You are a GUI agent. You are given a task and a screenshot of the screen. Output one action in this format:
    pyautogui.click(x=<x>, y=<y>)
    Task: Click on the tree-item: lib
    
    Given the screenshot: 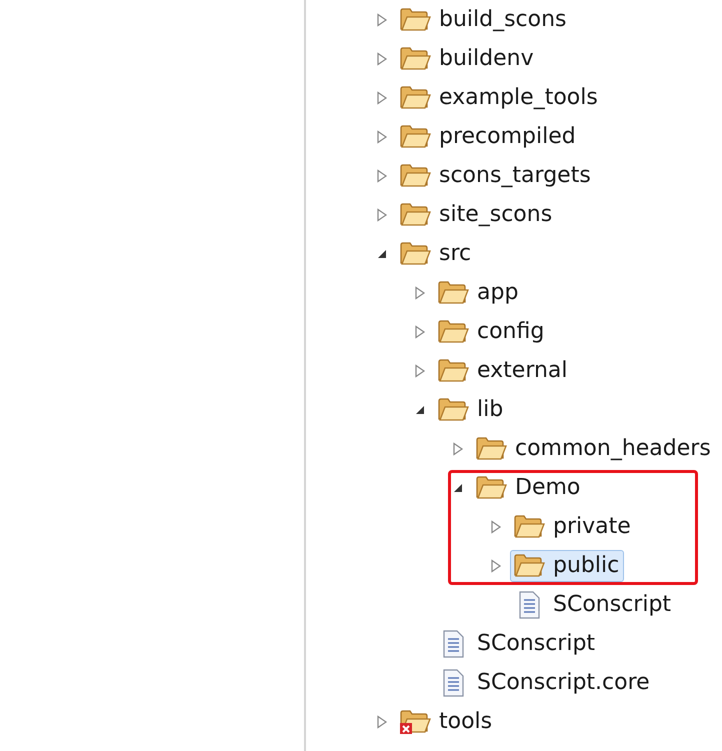 What is the action you would take?
    pyautogui.click(x=471, y=410)
    